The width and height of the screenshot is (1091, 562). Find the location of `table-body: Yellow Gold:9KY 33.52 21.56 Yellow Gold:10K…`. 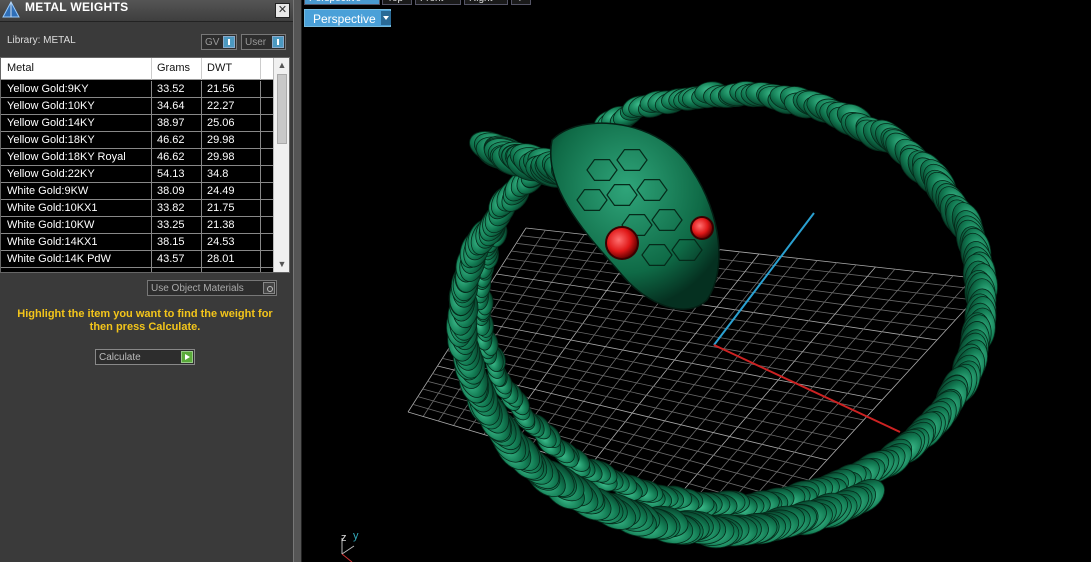

table-body: Yellow Gold:9KY 33.52 21.56 Yellow Gold:10K… is located at coordinates (137, 174).